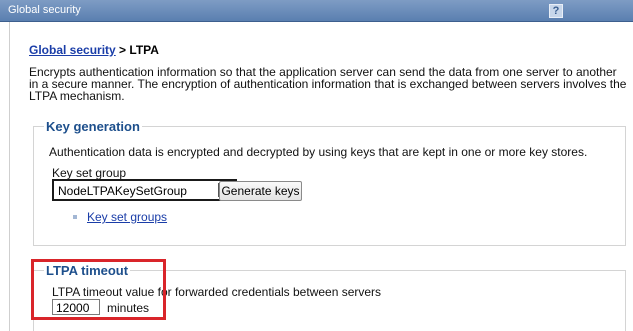 This screenshot has height=331, width=633. Describe the element at coordinates (98, 289) in the screenshot. I see `highlight-box` at that location.